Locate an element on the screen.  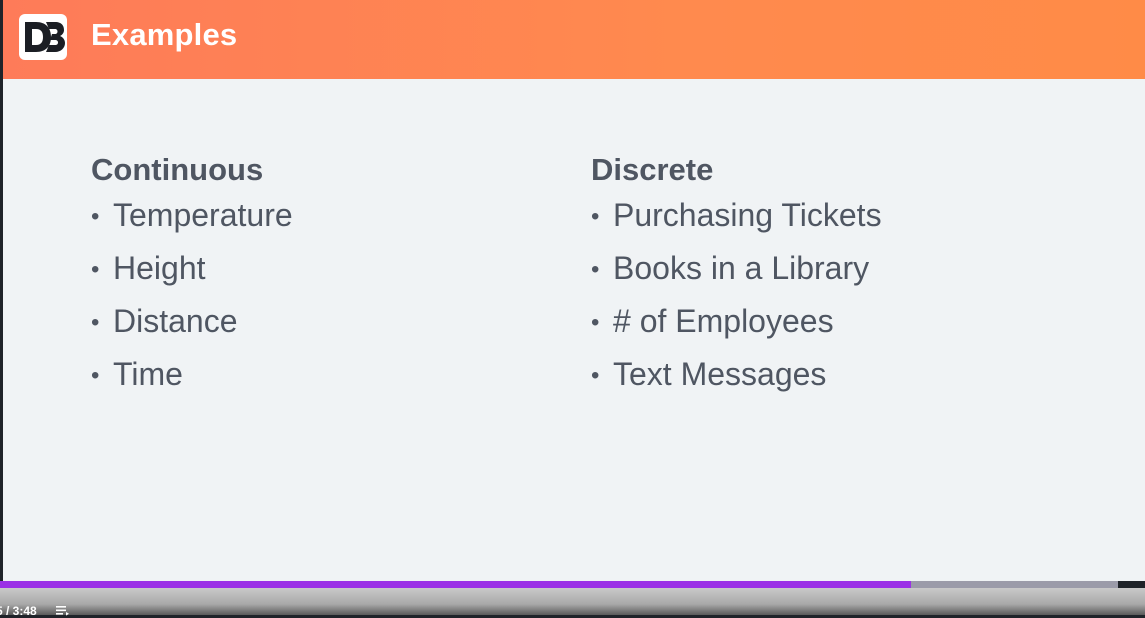
slide-title: Examples is located at coordinates (164, 34).